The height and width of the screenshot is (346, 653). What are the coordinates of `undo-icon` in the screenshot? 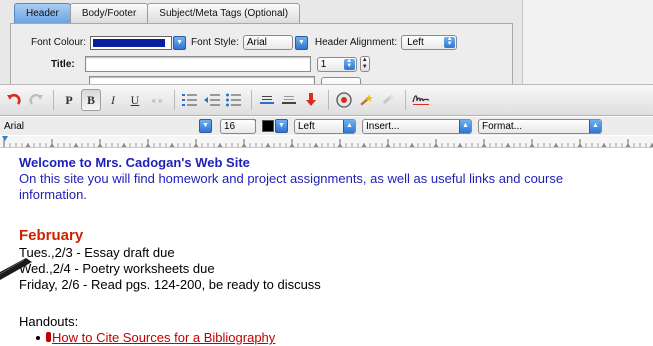 It's located at (14, 99).